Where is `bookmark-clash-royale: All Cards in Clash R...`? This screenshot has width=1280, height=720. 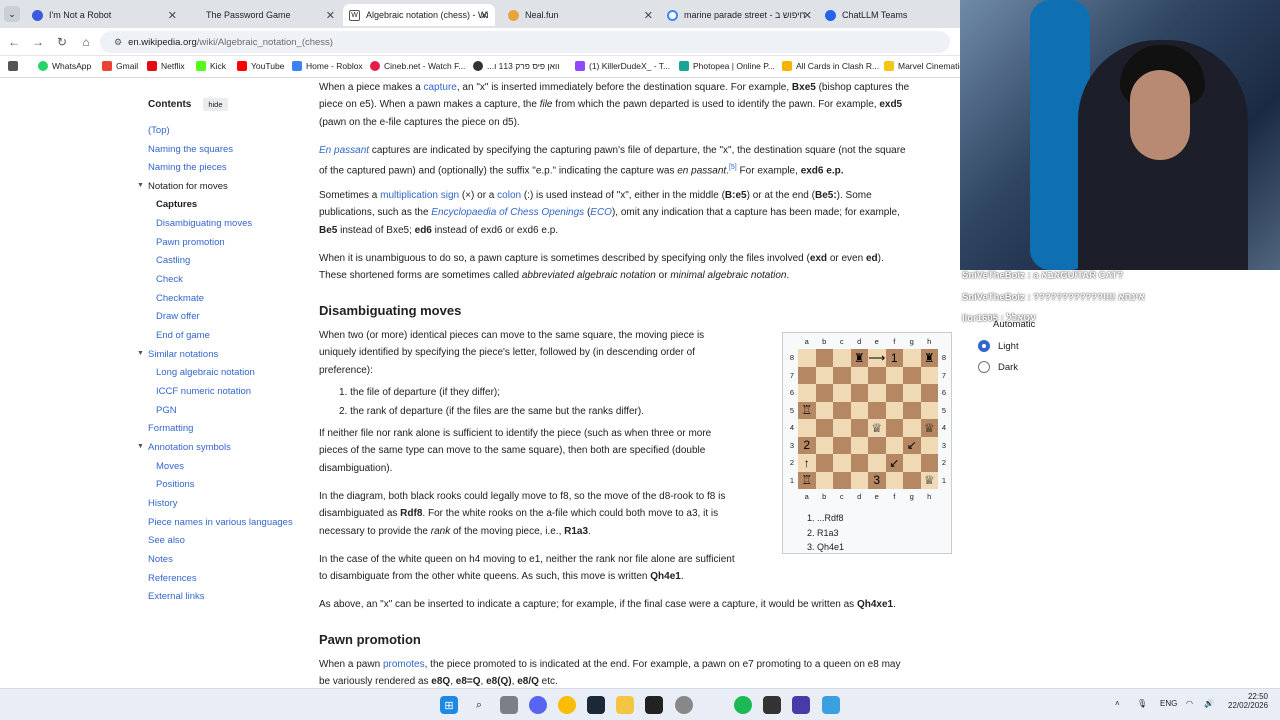
bookmark-clash-royale: All Cards in Clash R... is located at coordinates (830, 66).